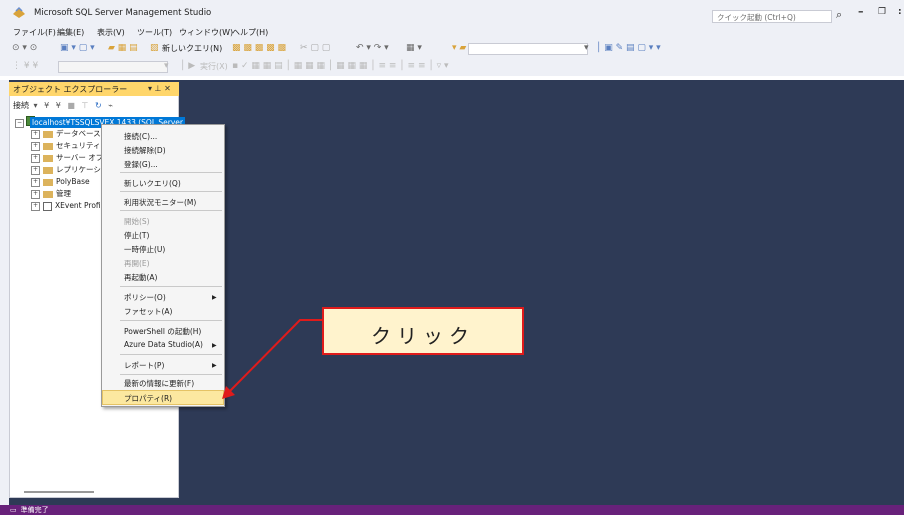  I want to click on menu-resume: 再開(E), so click(137, 263).